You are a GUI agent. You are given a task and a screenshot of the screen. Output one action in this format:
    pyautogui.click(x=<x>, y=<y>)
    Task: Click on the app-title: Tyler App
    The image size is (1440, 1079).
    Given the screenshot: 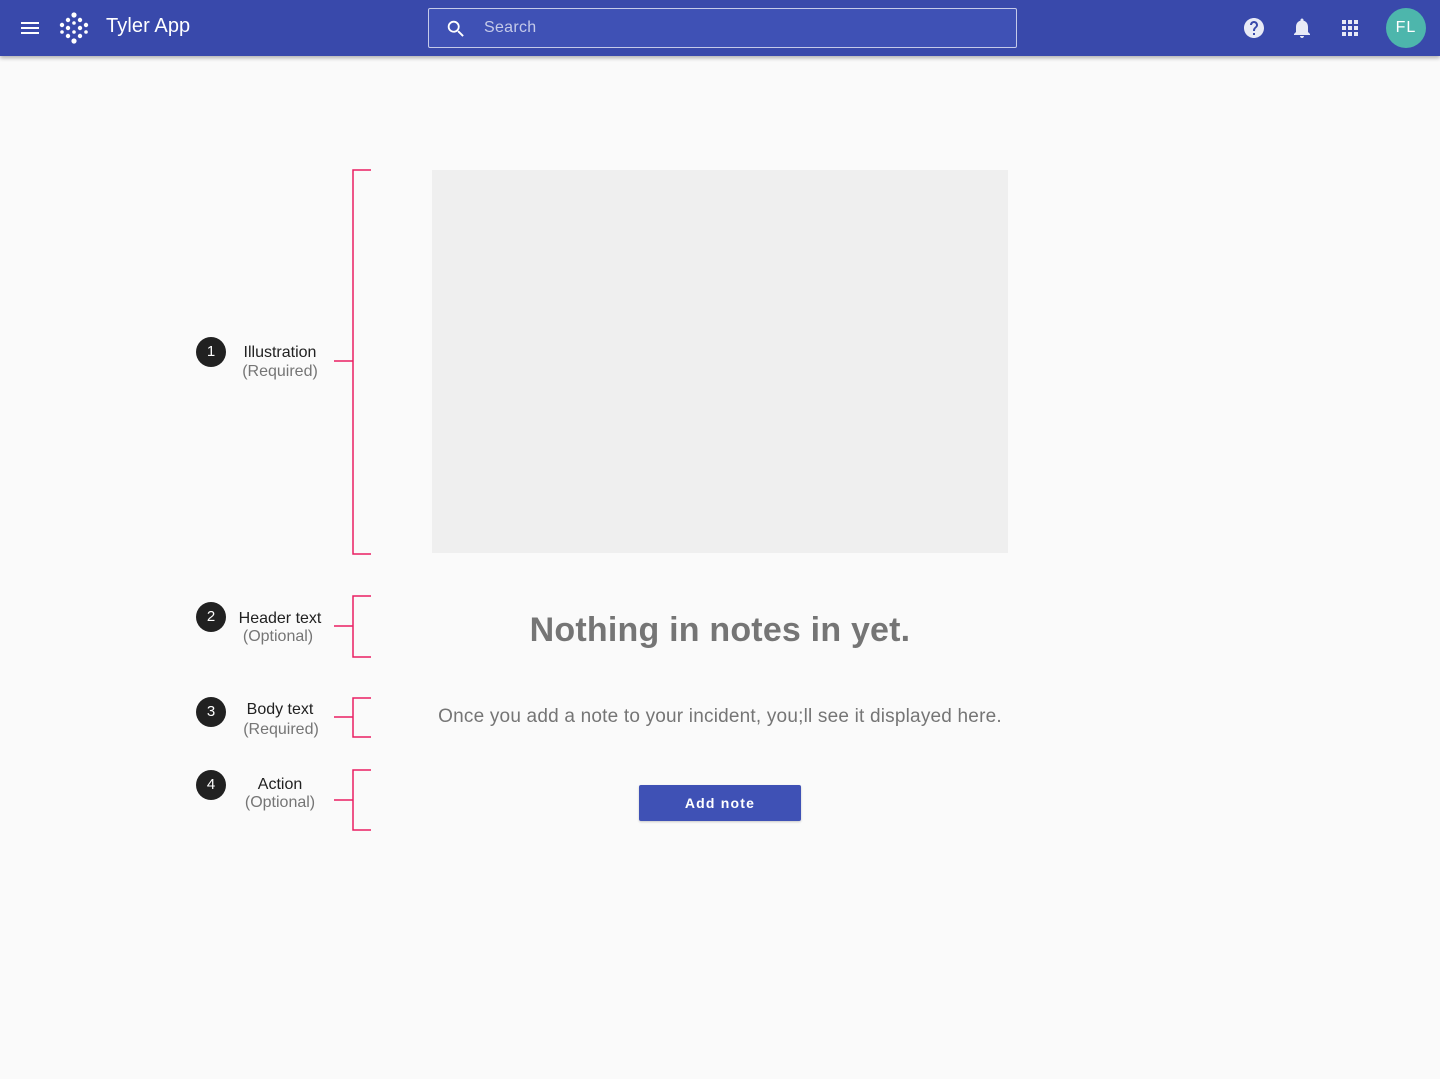 What is the action you would take?
    pyautogui.click(x=148, y=26)
    